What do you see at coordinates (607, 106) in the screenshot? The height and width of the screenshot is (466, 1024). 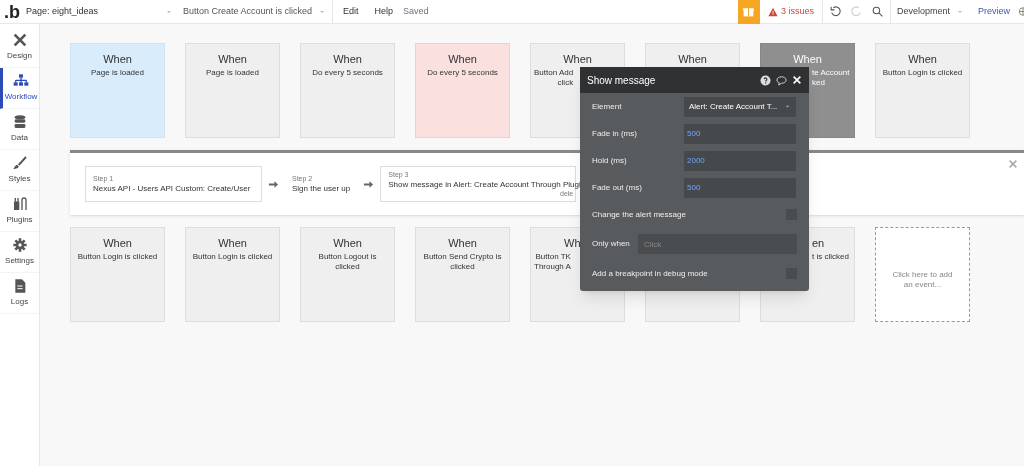 I see `field-label: Element` at bounding box center [607, 106].